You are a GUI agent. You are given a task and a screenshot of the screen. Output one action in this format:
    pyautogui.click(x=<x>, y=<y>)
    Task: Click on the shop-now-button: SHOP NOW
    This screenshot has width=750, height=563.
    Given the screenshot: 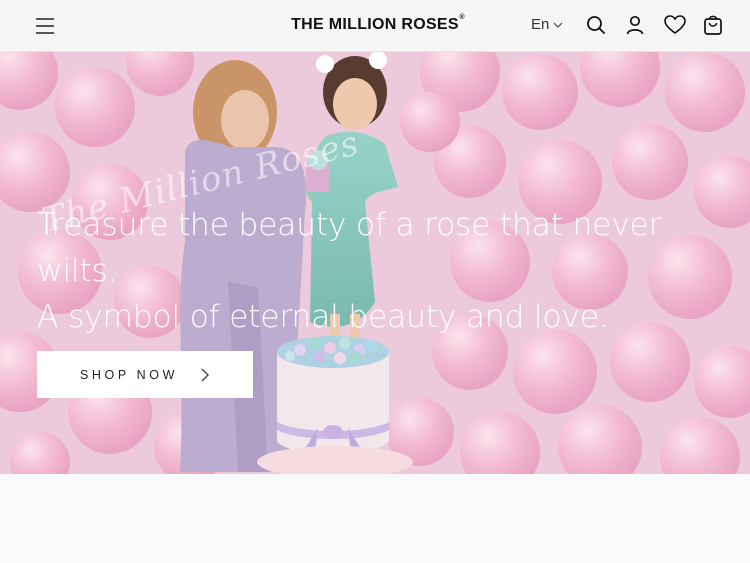 What is the action you would take?
    pyautogui.click(x=145, y=374)
    